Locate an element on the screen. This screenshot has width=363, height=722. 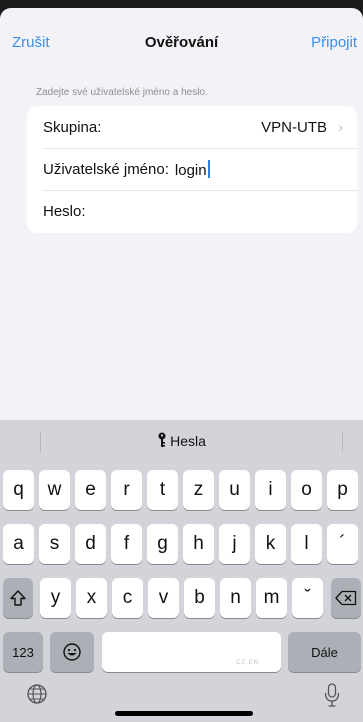
key-8: k is located at coordinates (270, 544).